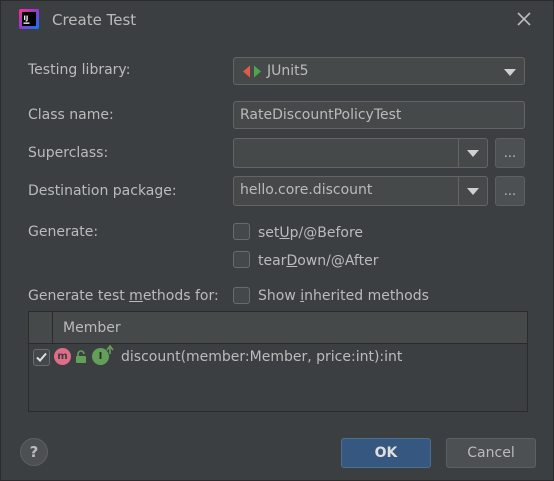  I want to click on title-bar: IJ Create Test, so click(277, 20).